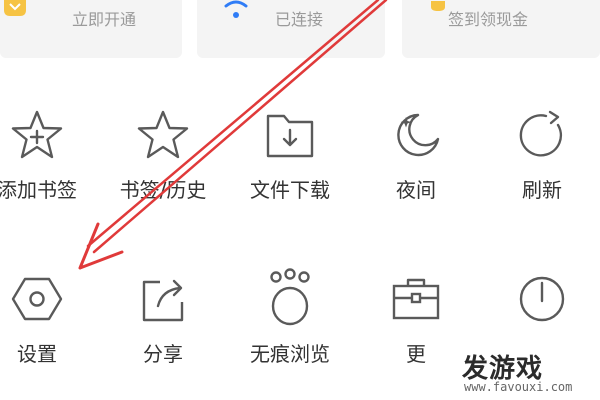 This screenshot has height=400, width=600. Describe the element at coordinates (290, 354) in the screenshot. I see `menu-incognito-label: 无痕浏览` at that location.